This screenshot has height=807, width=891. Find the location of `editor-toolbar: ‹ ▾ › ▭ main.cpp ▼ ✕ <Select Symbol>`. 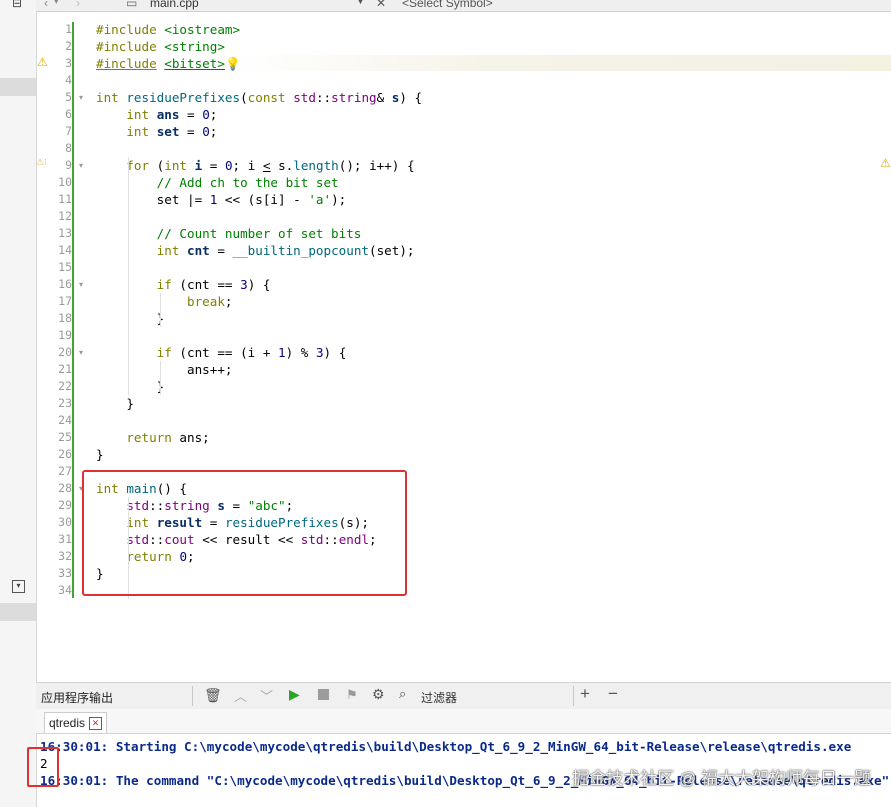

editor-toolbar: ‹ ▾ › ▭ main.cpp ▼ ✕ <Select Symbol> is located at coordinates (463, 6).